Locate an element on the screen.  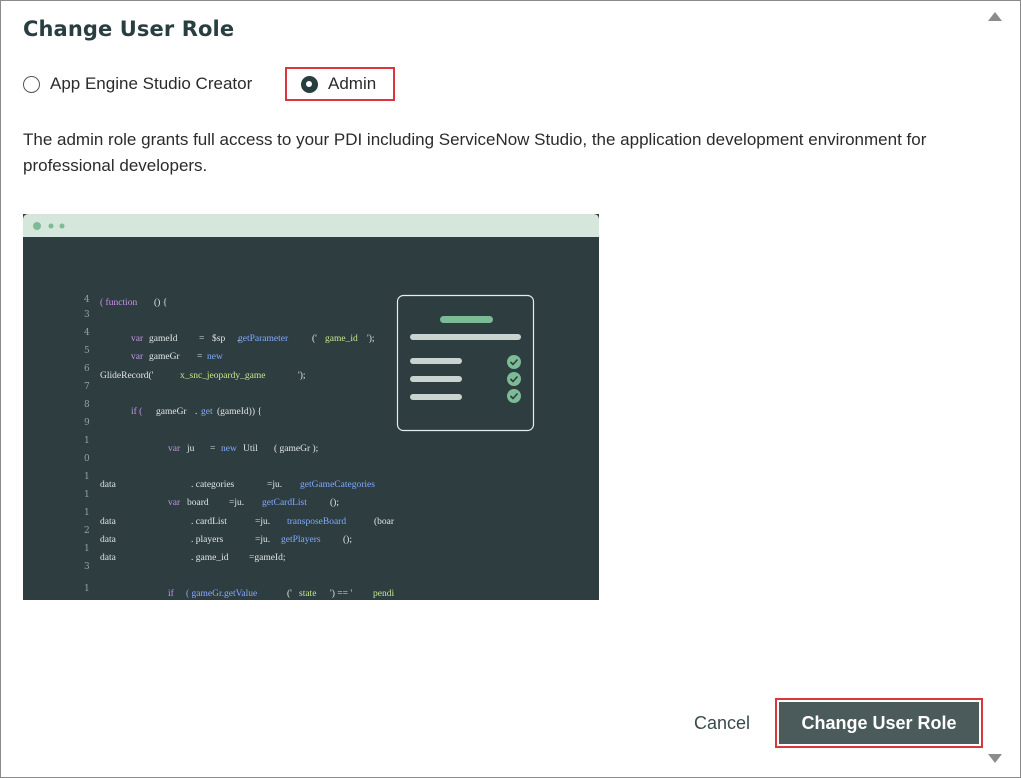
code-line: ( function () { is located at coordinates (133, 302).